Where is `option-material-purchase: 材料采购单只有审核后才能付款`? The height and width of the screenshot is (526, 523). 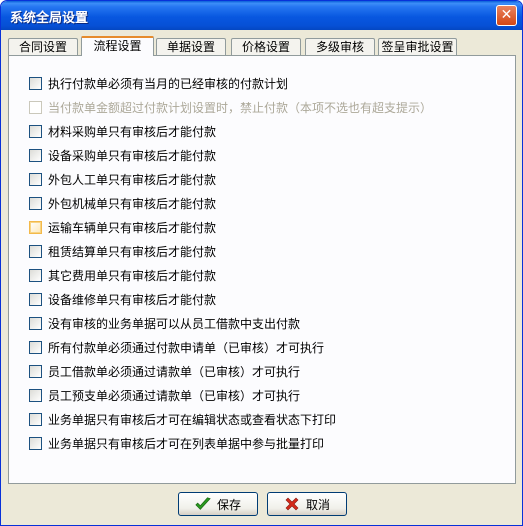
option-material-purchase: 材料采购单只有审核后才能付款 is located at coordinates (122, 131).